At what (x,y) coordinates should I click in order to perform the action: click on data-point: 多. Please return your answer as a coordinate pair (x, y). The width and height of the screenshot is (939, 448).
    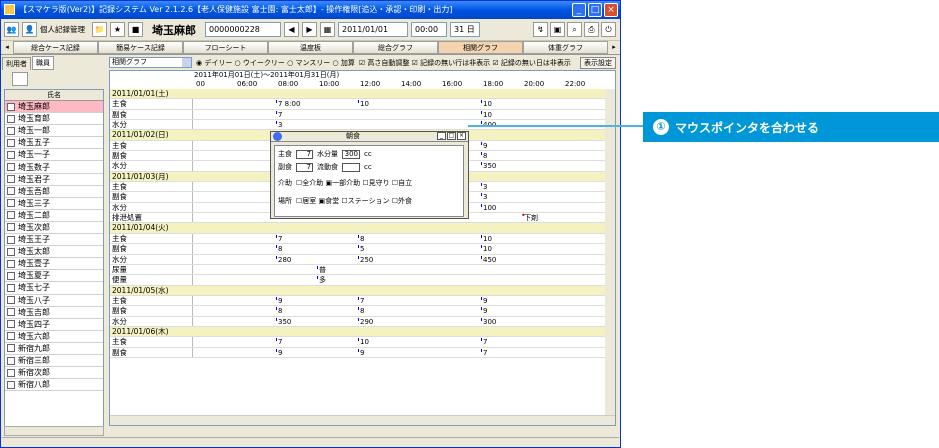
    Looking at the image, I should click on (321, 280).